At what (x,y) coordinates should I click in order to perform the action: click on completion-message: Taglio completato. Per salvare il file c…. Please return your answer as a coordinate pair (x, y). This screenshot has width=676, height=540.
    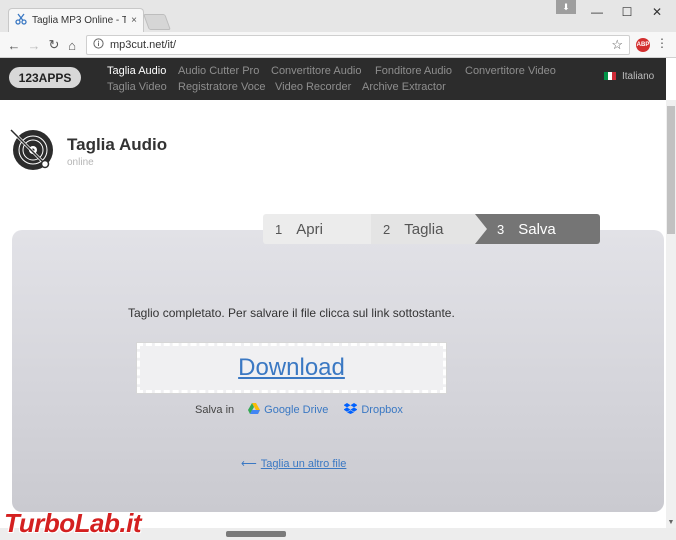
    Looking at the image, I should click on (291, 313).